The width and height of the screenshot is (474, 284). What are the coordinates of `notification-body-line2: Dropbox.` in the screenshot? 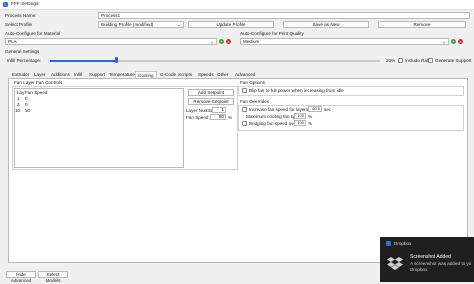 It's located at (419, 269).